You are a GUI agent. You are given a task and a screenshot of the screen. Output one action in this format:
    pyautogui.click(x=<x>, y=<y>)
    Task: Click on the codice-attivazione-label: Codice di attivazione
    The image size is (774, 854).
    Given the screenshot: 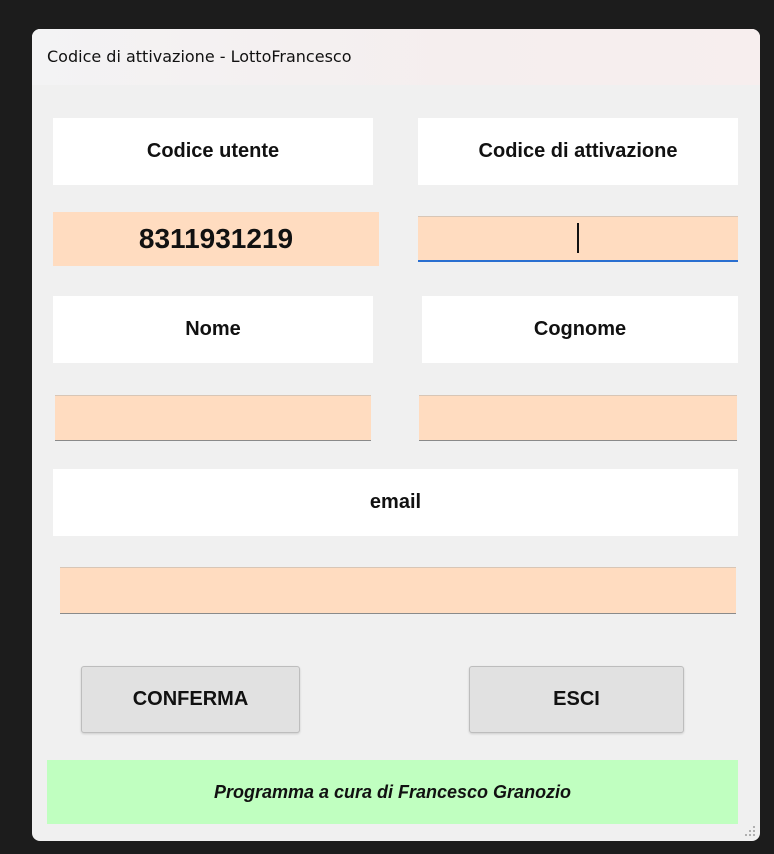 What is the action you would take?
    pyautogui.click(x=578, y=151)
    